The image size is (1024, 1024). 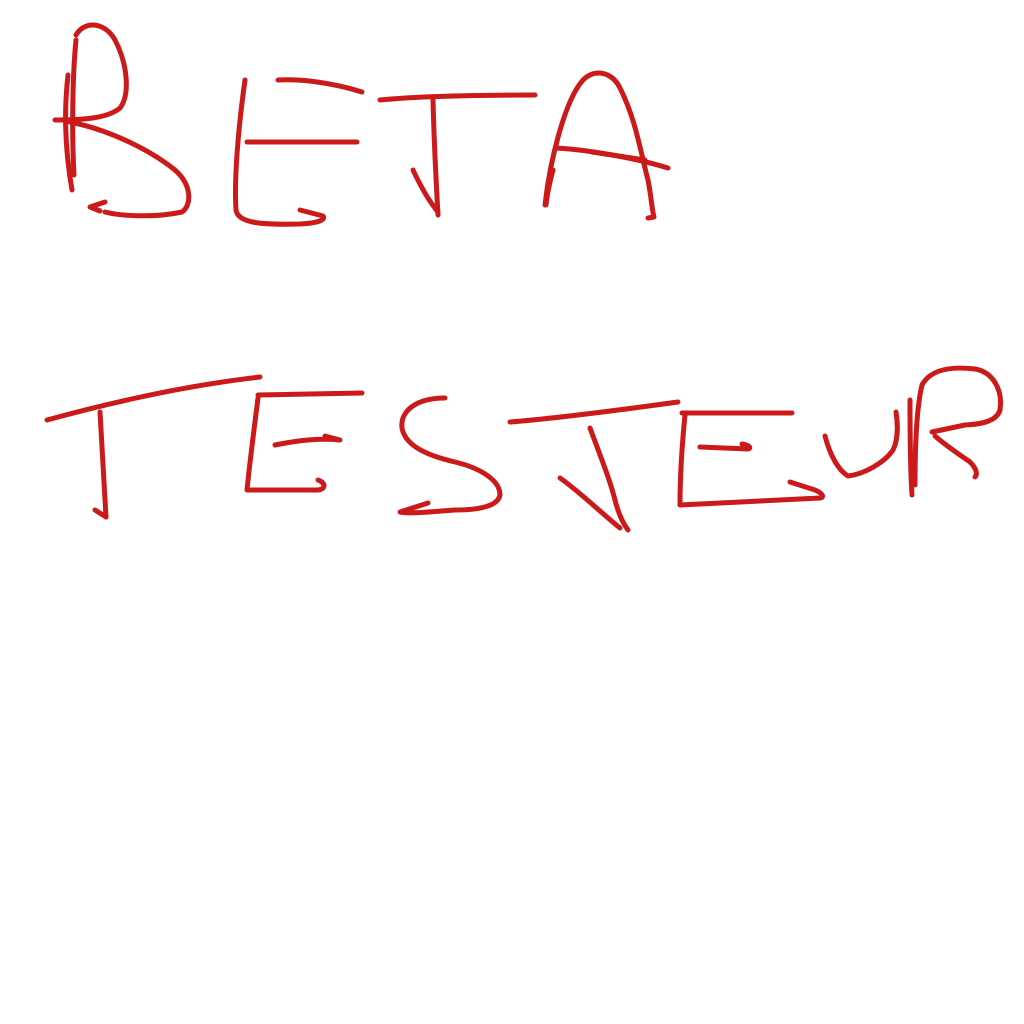 I want to click on letter-t, so click(x=457, y=155).